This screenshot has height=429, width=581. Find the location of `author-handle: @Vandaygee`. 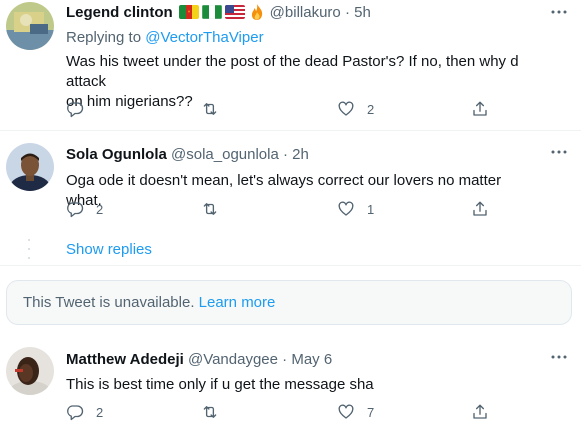

author-handle: @Vandaygee is located at coordinates (233, 359).